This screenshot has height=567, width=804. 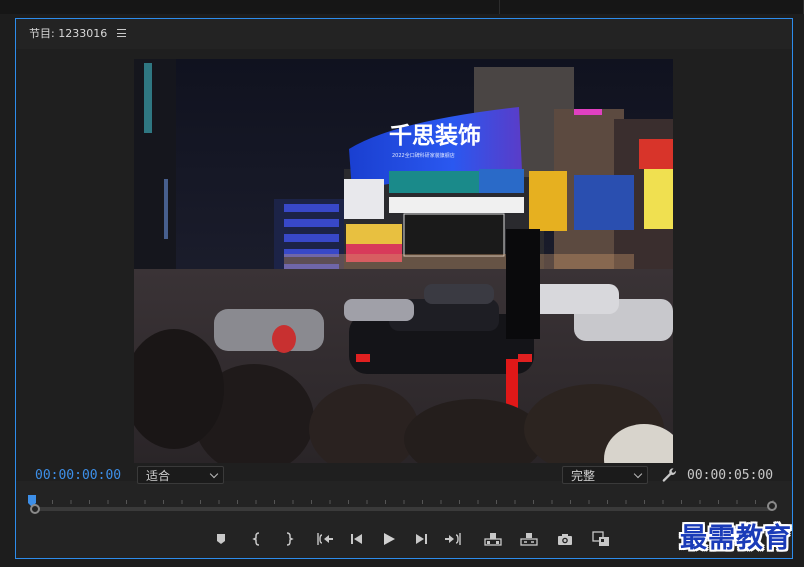 I want to click on step-back-icon, so click(x=357, y=539).